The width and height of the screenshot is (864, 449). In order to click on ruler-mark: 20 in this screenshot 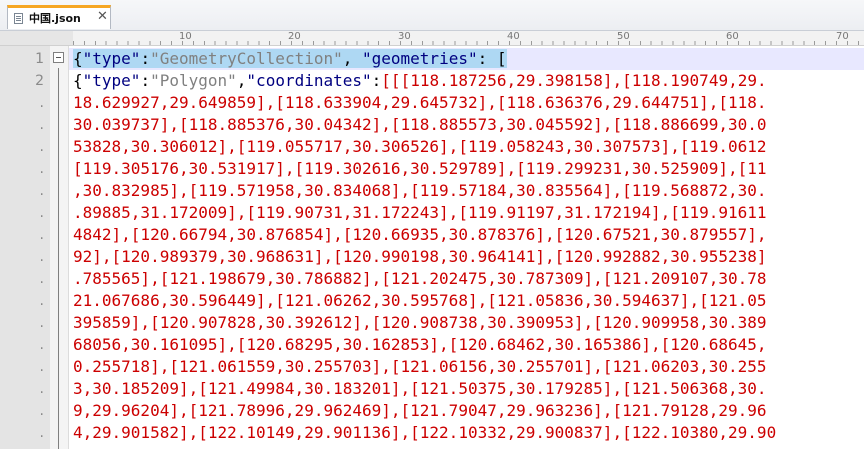, I will do `click(294, 36)`.